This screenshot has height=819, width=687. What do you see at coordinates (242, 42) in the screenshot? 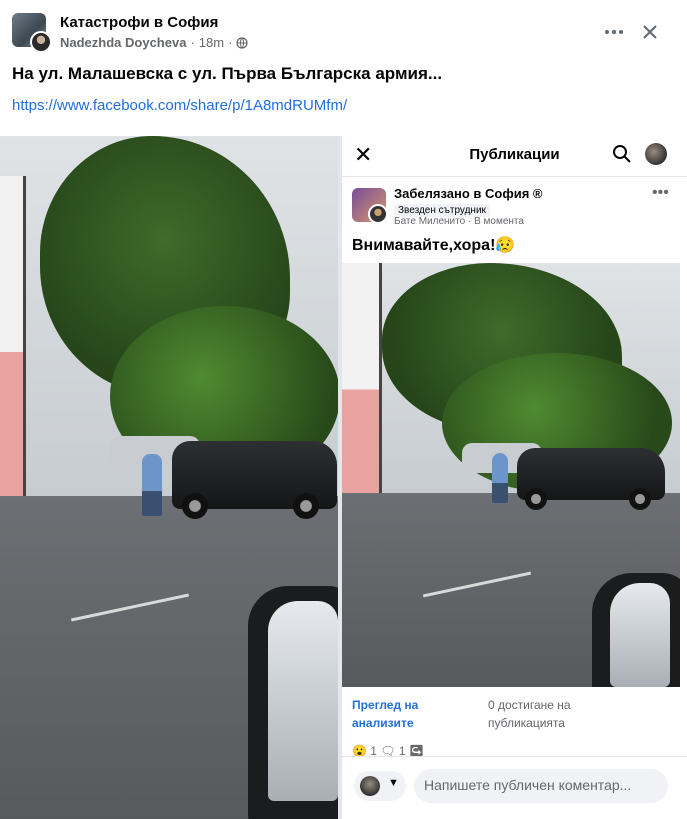
I see `globe-icon` at bounding box center [242, 42].